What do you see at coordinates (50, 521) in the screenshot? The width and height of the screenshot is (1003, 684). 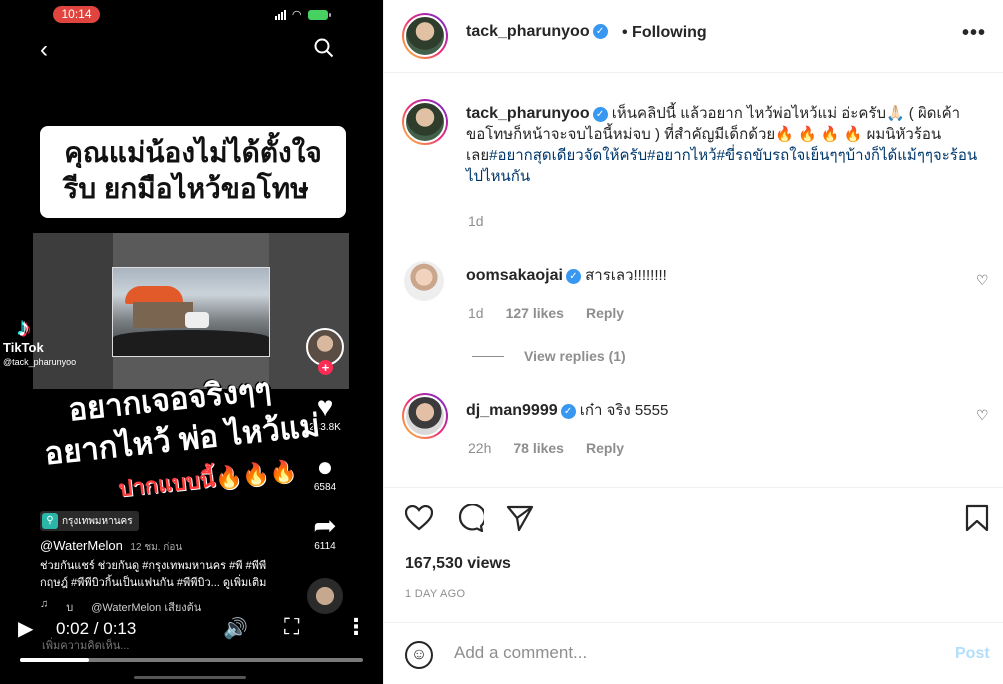 I see `location-pin-icon: ⚲` at bounding box center [50, 521].